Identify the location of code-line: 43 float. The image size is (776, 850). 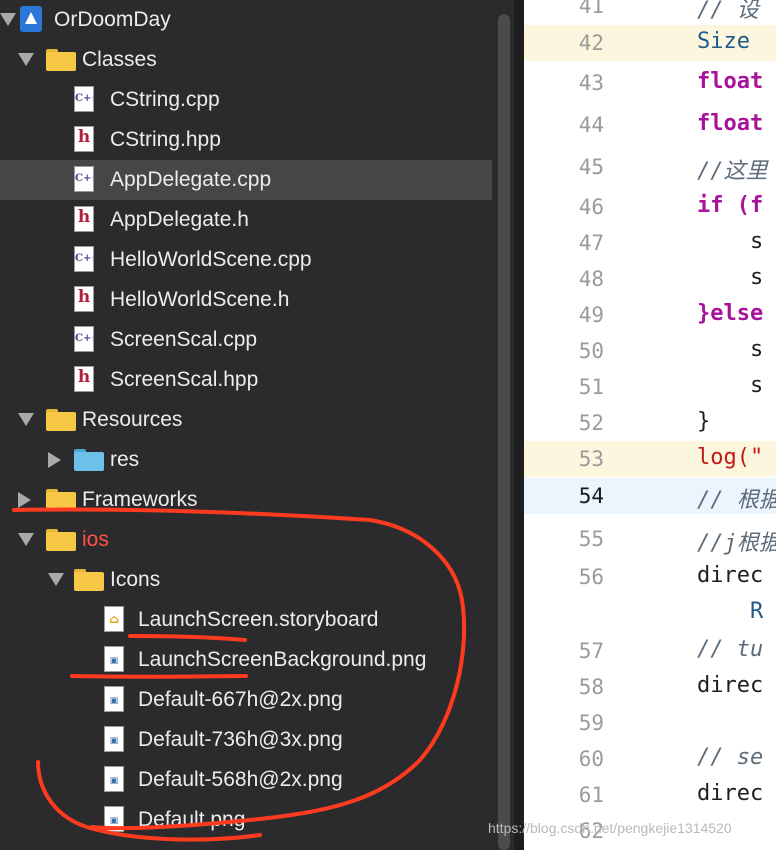
(650, 83).